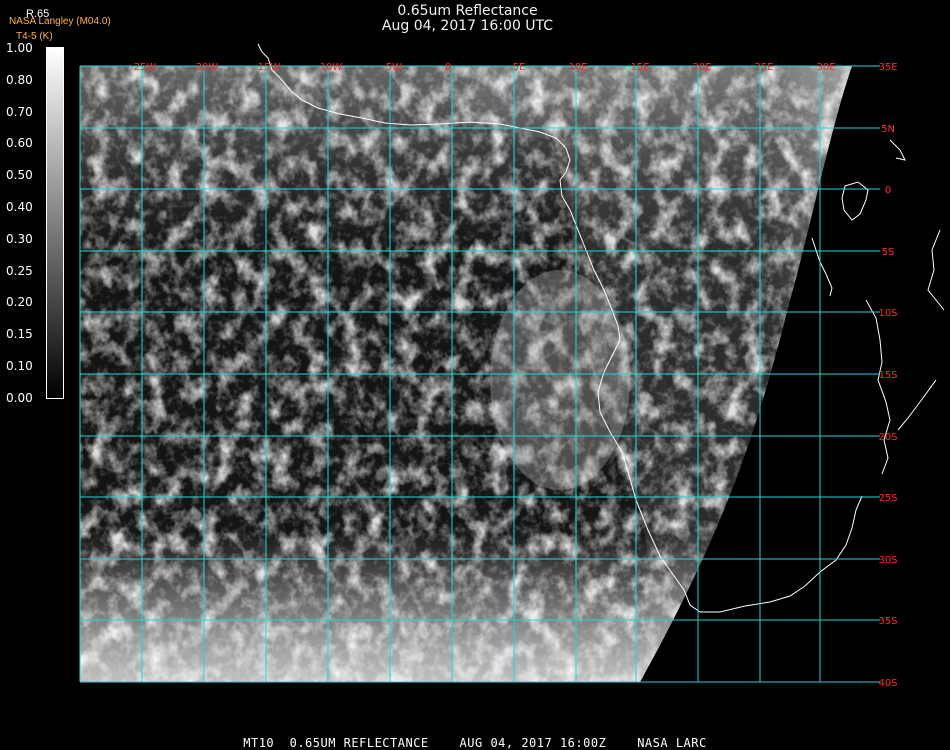 The image size is (950, 750). I want to click on madagascar-coast, so click(855, 201).